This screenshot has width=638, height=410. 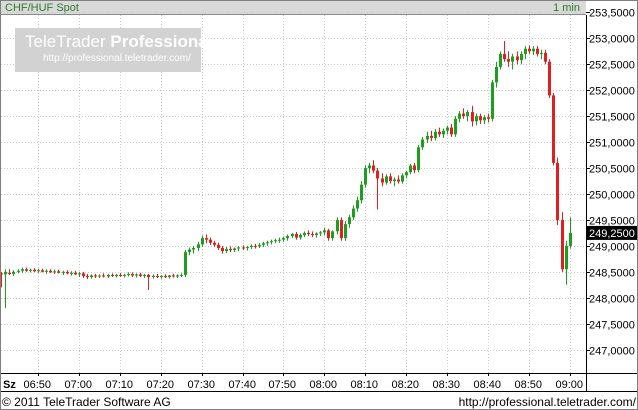 I want to click on x-tick-label: 08:20, so click(x=406, y=385).